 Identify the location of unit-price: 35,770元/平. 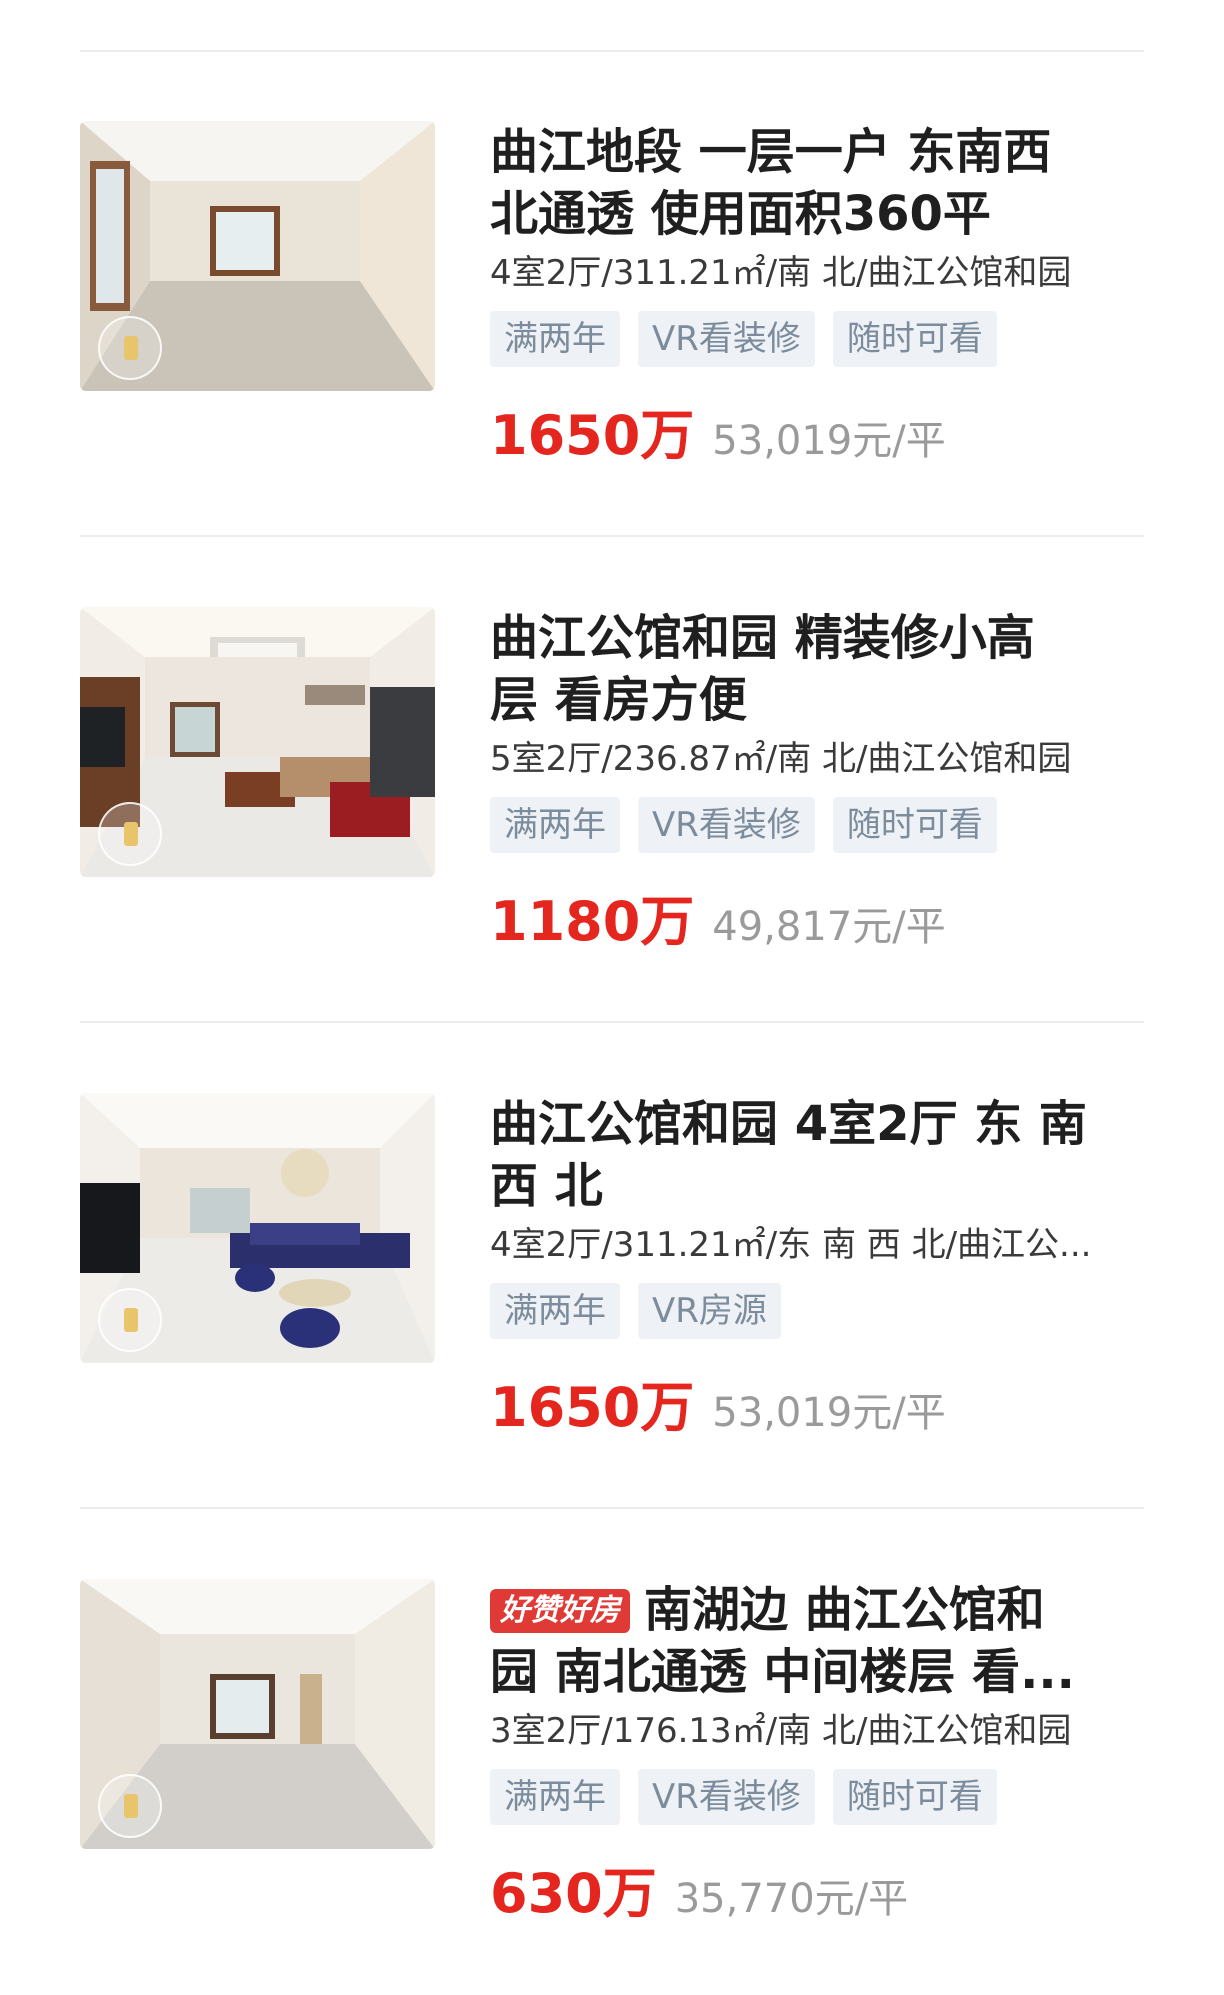
(791, 1899).